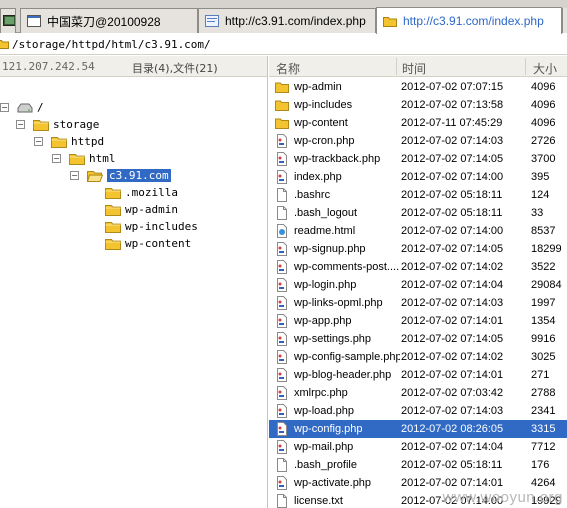  Describe the element at coordinates (139, 175) in the screenshot. I see `tree-node-label: c3.91.com` at that location.